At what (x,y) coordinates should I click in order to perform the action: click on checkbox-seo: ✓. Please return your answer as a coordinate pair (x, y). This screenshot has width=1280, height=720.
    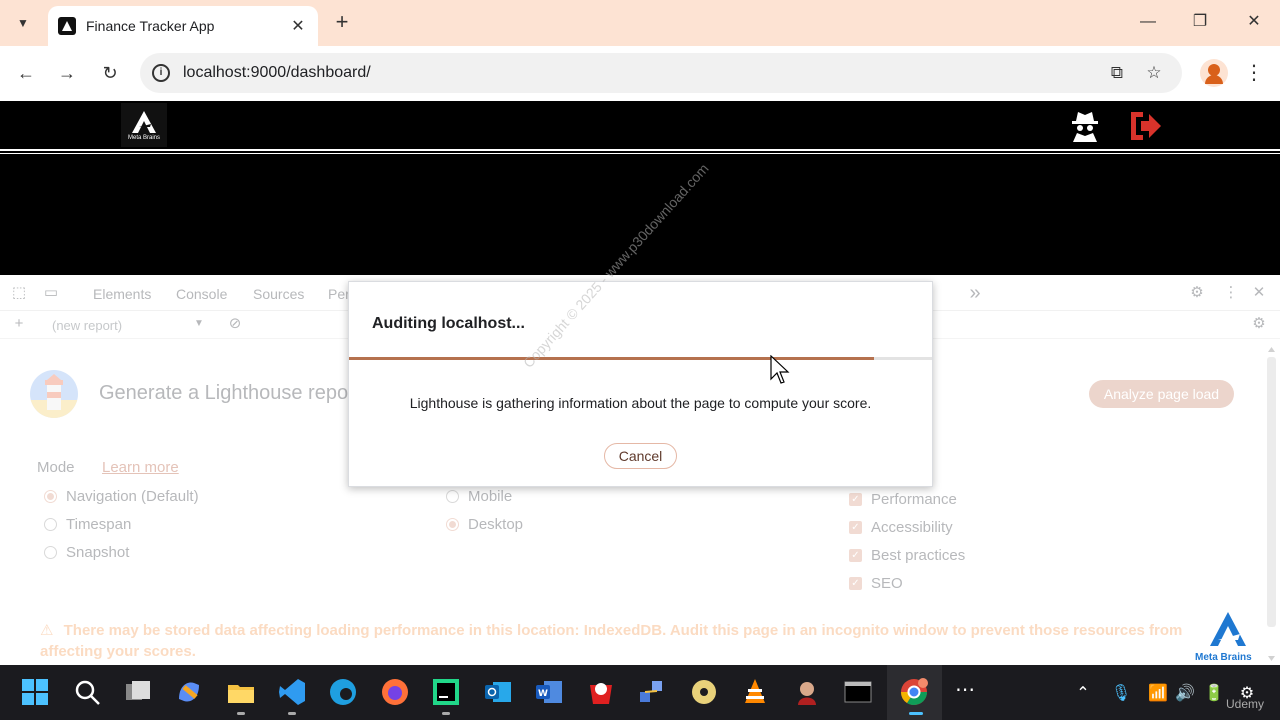
    Looking at the image, I should click on (855, 583).